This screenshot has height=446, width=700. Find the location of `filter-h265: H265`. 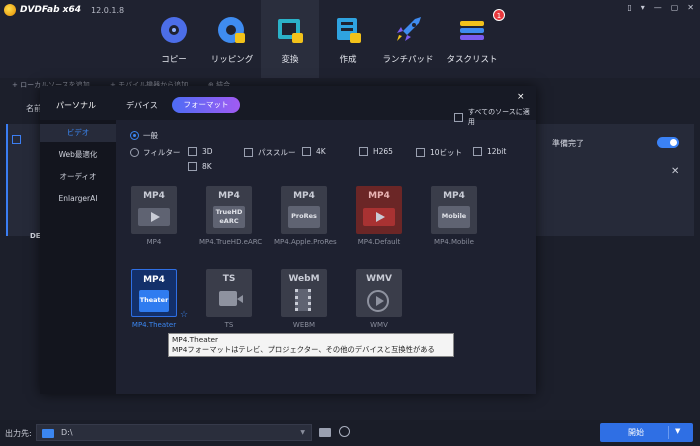

filter-h265: H265 is located at coordinates (376, 151).